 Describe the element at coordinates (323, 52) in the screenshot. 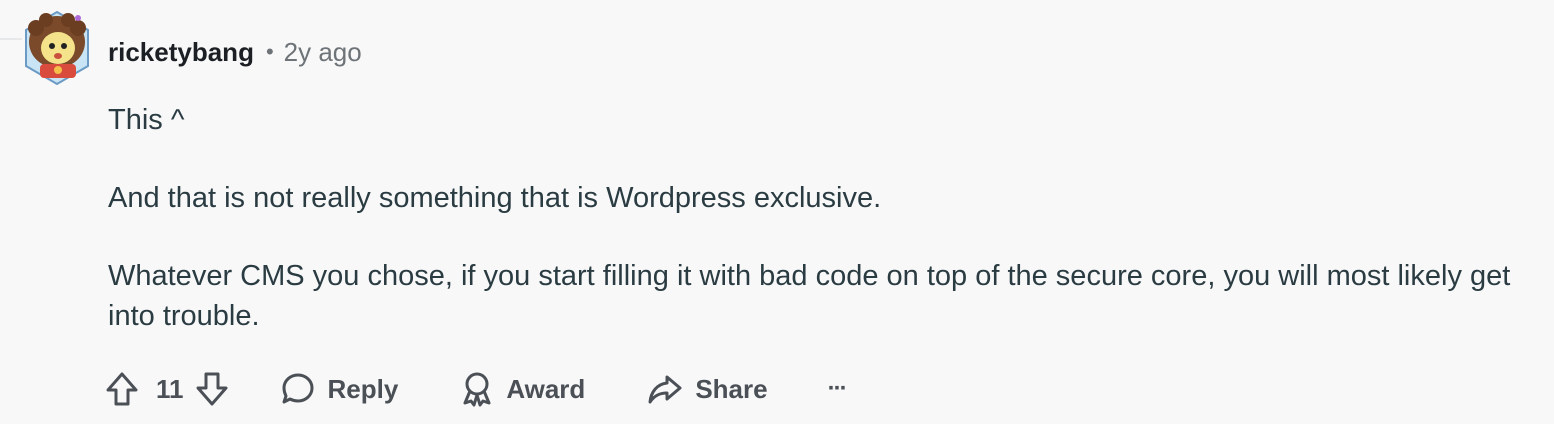

I see `timestamp: 2y ago` at that location.